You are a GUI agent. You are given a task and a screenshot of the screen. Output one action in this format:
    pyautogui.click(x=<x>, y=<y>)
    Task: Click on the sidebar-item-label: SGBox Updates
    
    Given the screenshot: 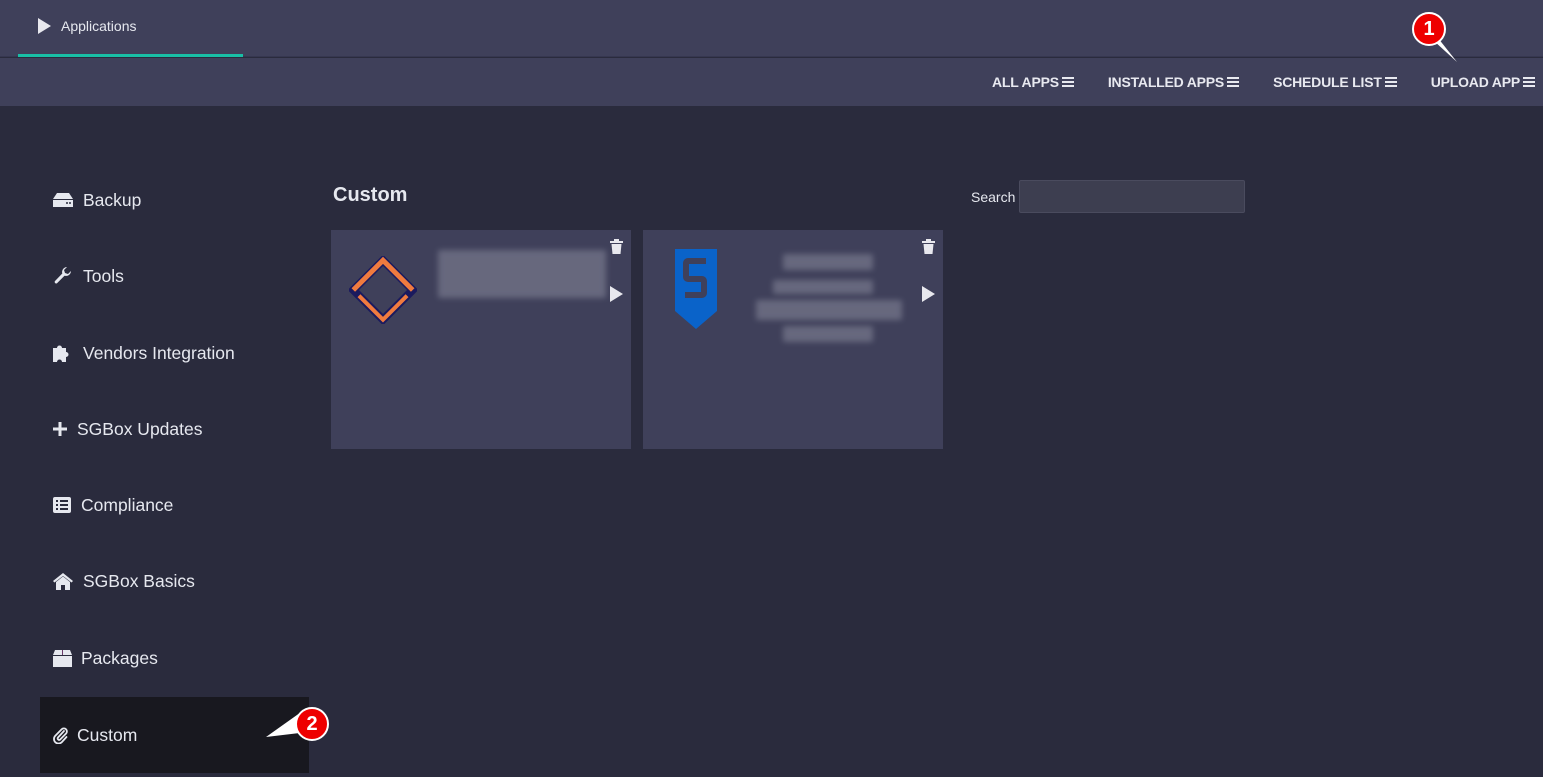 What is the action you would take?
    pyautogui.click(x=140, y=428)
    